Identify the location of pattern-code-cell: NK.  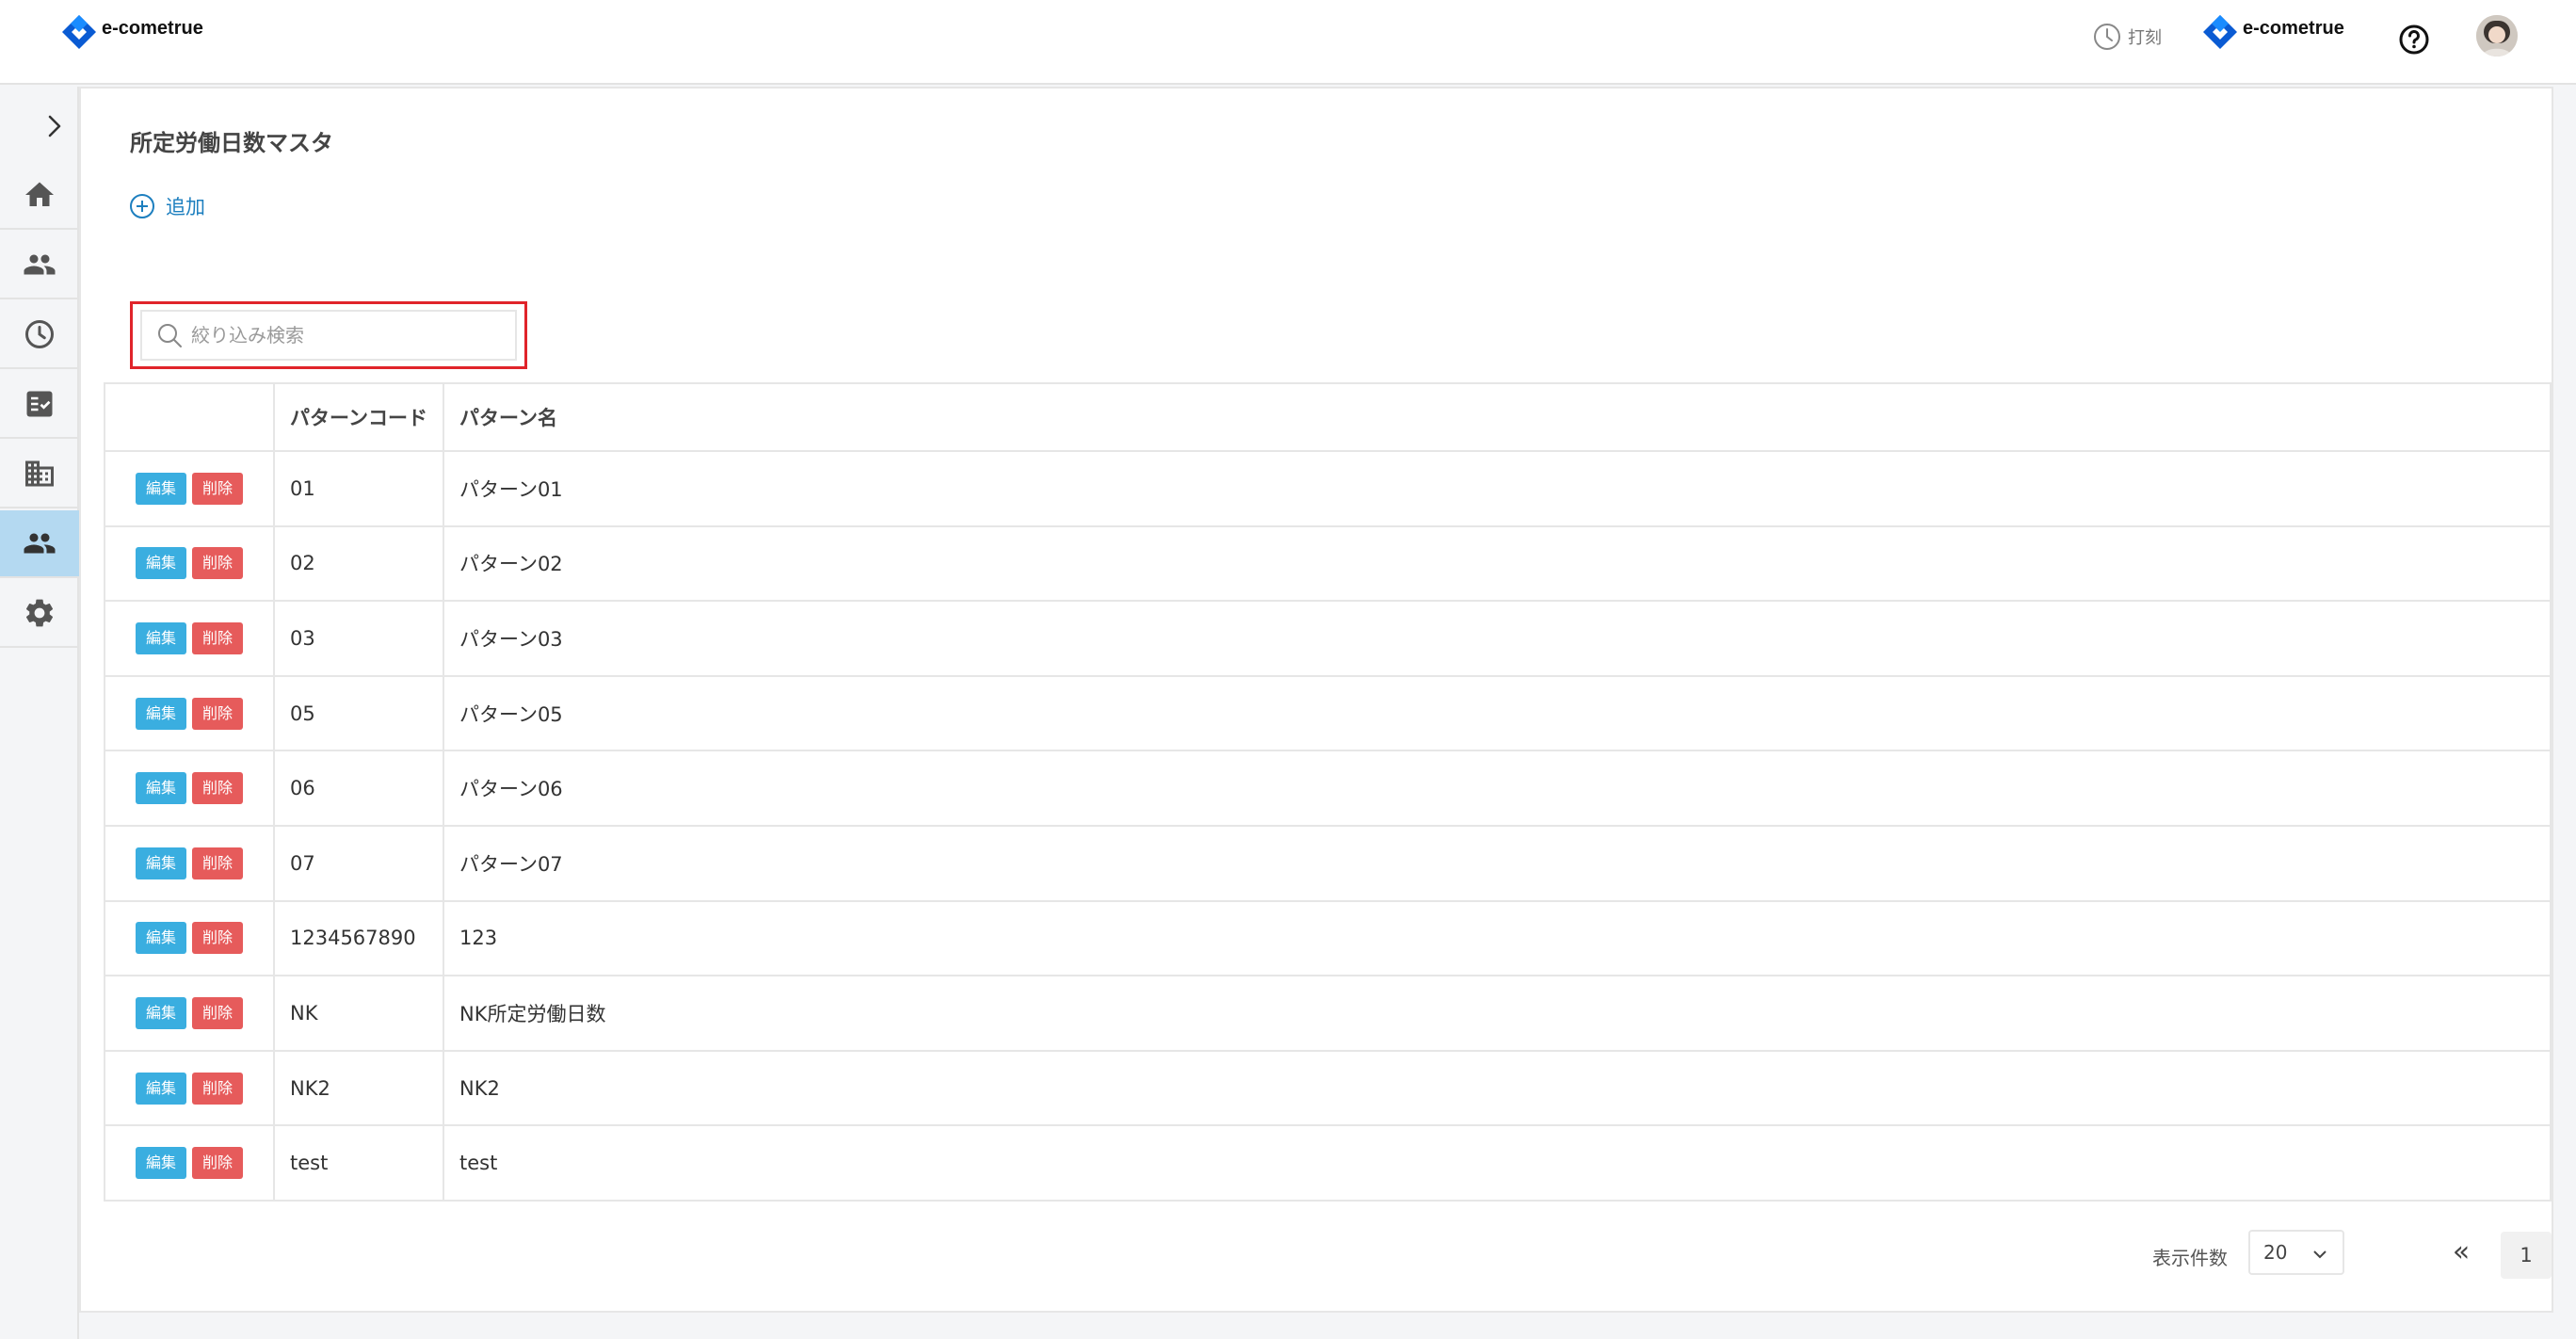
(359, 1014).